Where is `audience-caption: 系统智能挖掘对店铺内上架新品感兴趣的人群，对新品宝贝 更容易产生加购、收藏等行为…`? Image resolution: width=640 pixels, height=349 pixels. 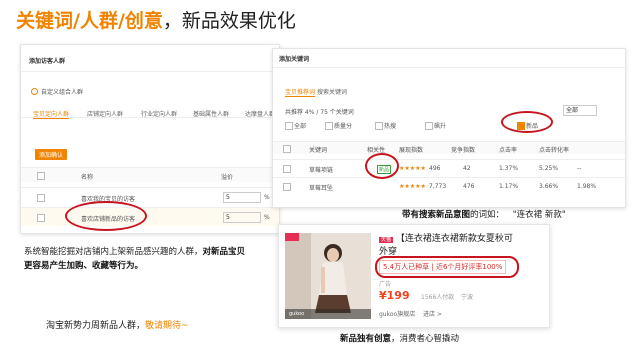
audience-caption: 系统智能挖掘对店铺内上架新品感兴趣的人群，对新品宝贝 更容易产生加购、收藏等行为… is located at coordinates (134, 259).